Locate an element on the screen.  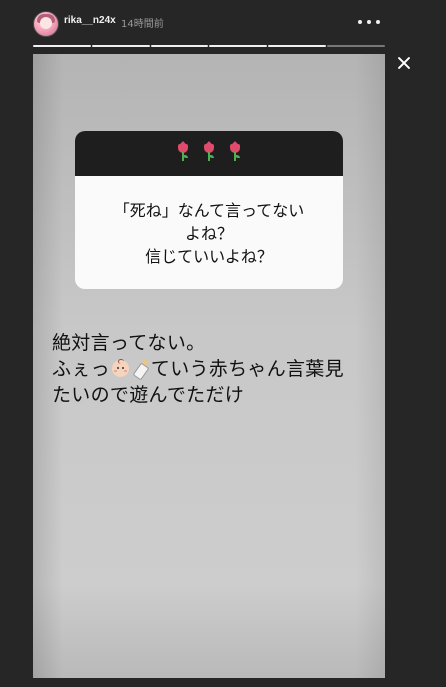
question-text: 「死ね」なんて言ってない よね？ 信じていいよね？ is located at coordinates (209, 233).